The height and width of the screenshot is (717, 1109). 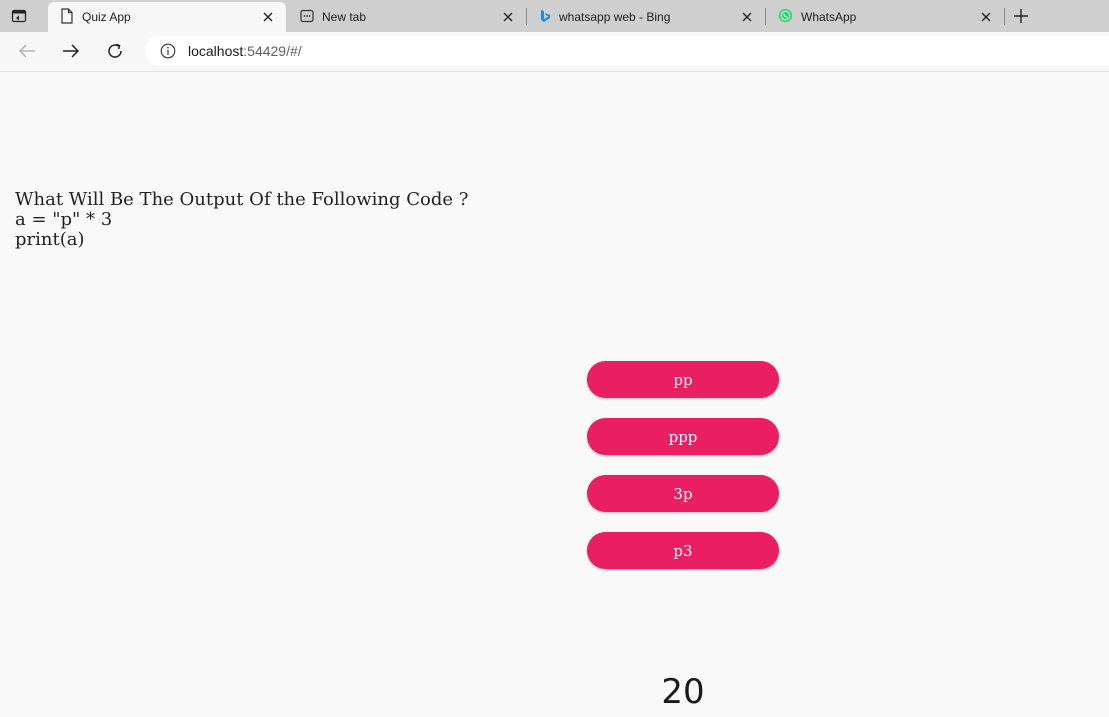 I want to click on refresh-button, so click(x=115, y=51).